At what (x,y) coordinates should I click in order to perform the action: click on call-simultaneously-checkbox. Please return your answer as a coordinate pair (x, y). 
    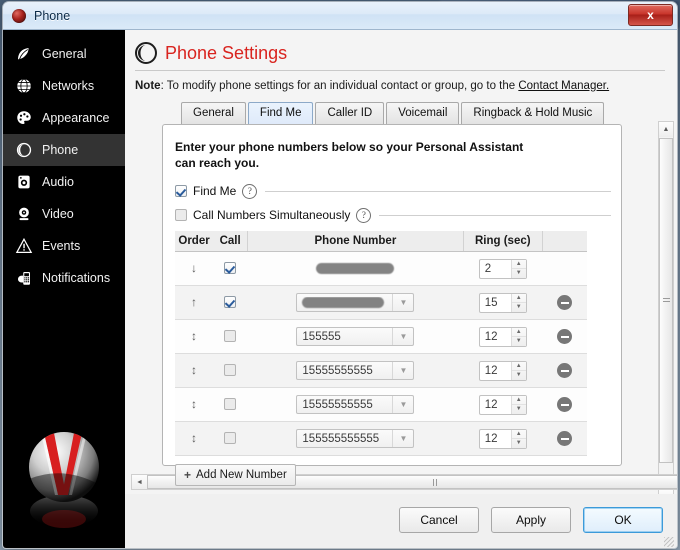
    Looking at the image, I should click on (181, 215).